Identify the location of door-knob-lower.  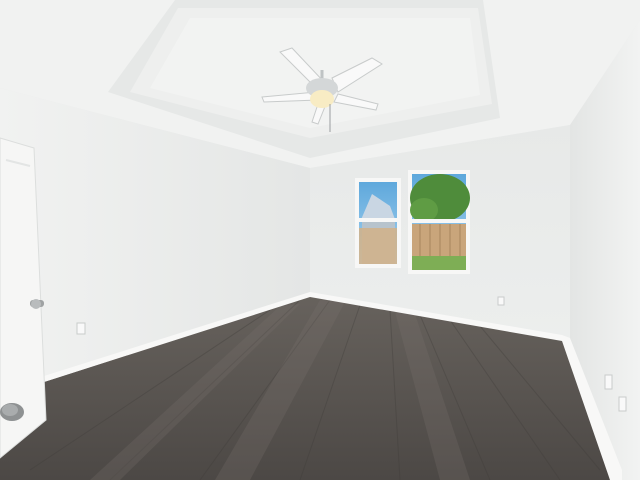
(12, 412).